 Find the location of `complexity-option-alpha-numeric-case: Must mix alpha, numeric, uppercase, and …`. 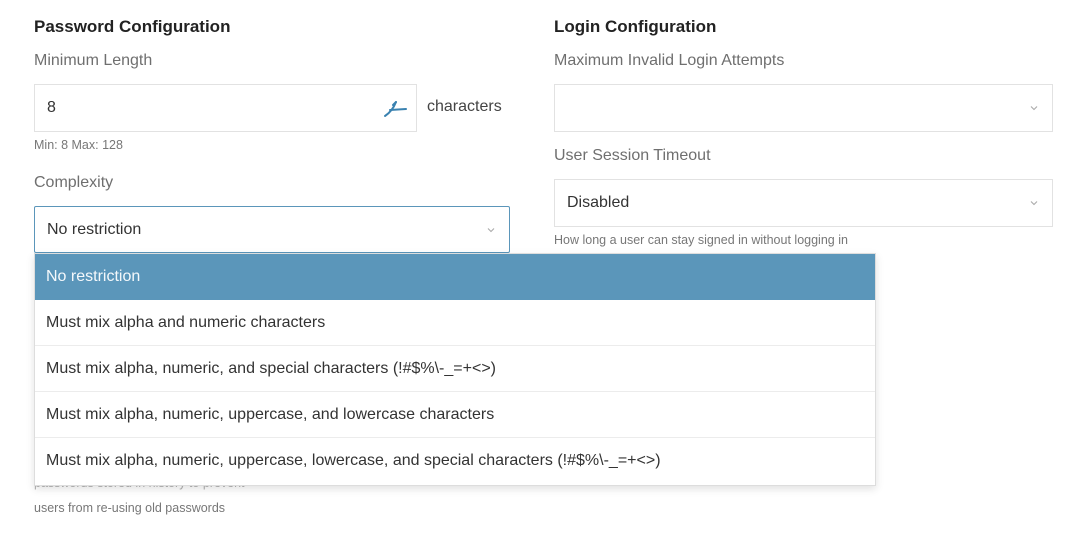

complexity-option-alpha-numeric-case: Must mix alpha, numeric, uppercase, and … is located at coordinates (455, 415).